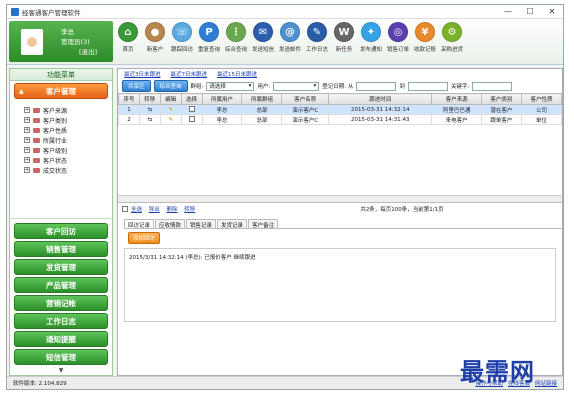 The width and height of the screenshot is (574, 400). I want to click on date-to-input, so click(427, 86).